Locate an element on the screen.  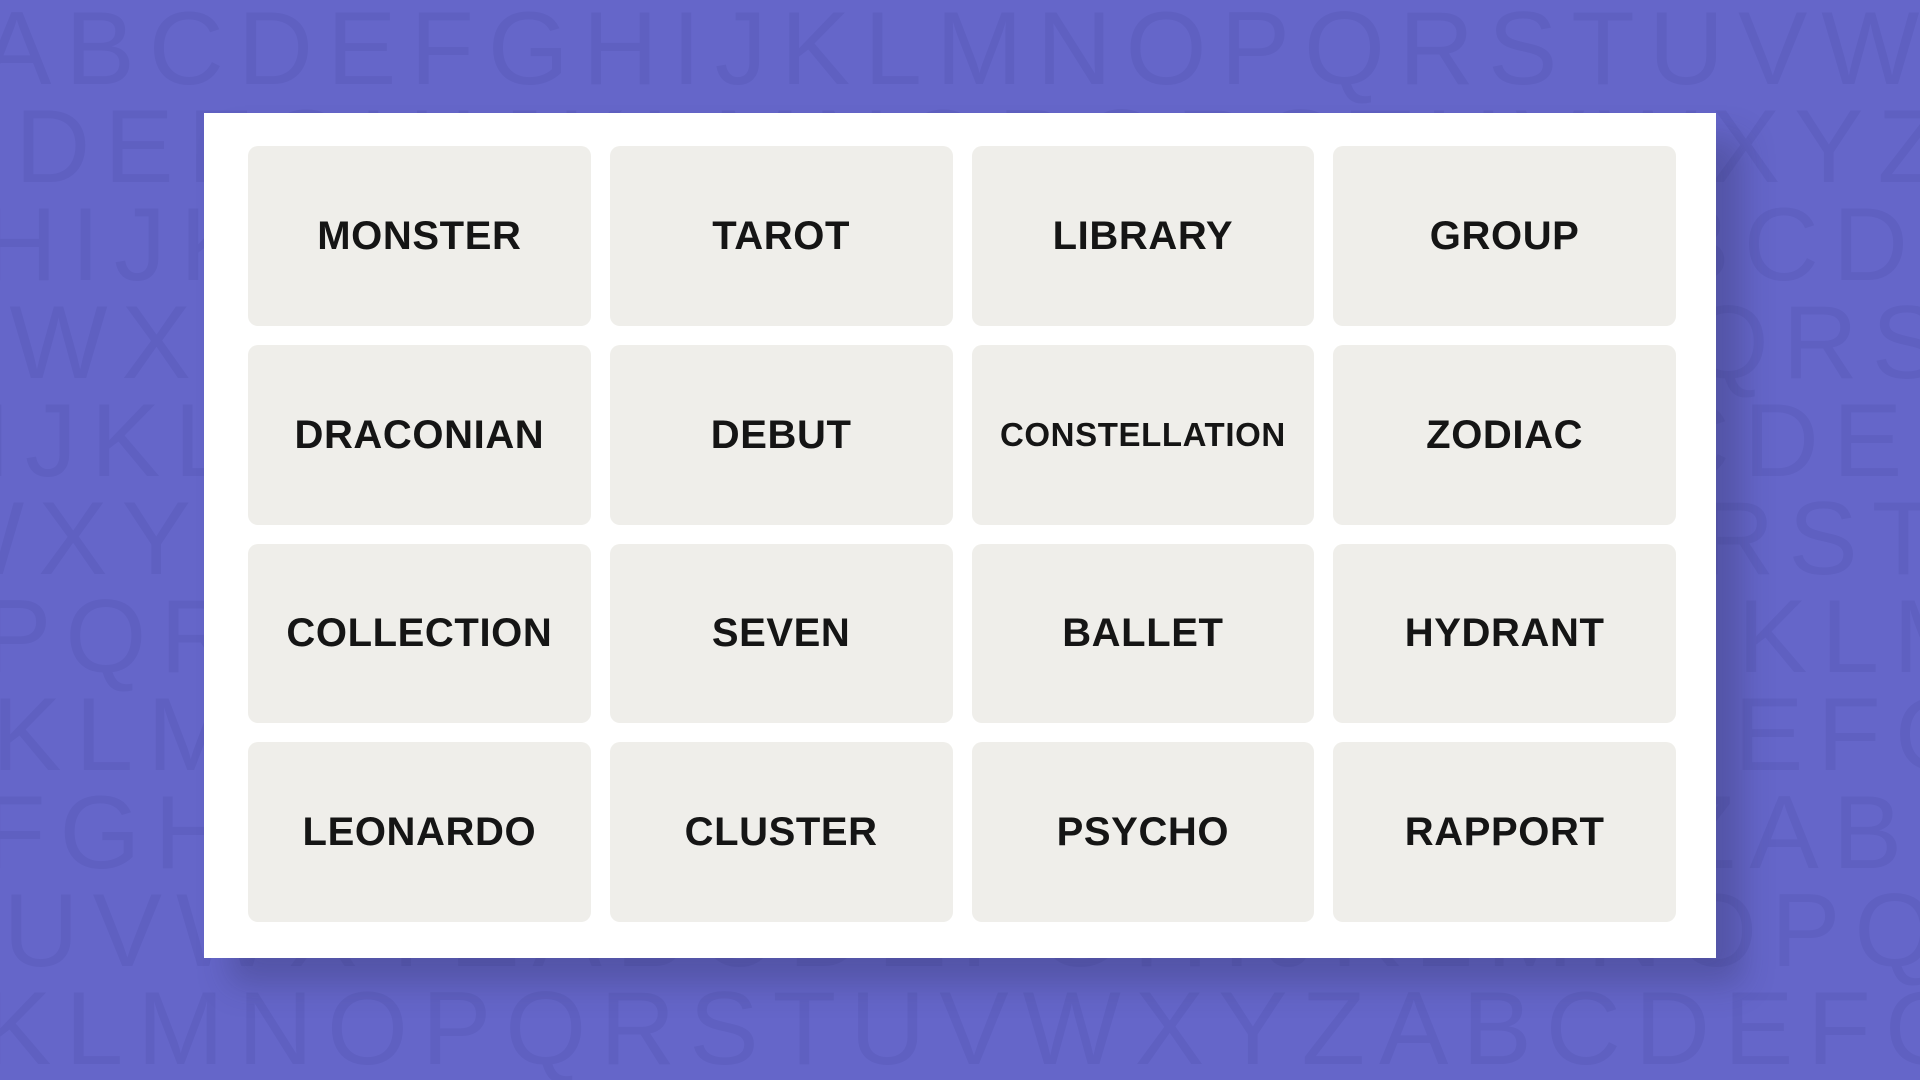
word-tile: SEVEN is located at coordinates (781, 633).